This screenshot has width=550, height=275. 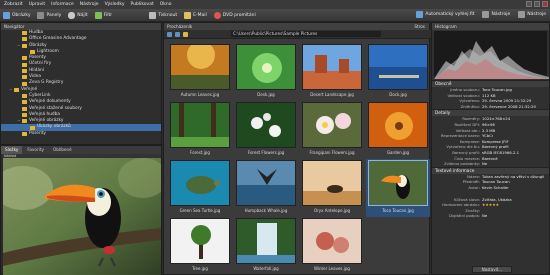 I want to click on tab-folders: Složky, so click(x=12, y=150).